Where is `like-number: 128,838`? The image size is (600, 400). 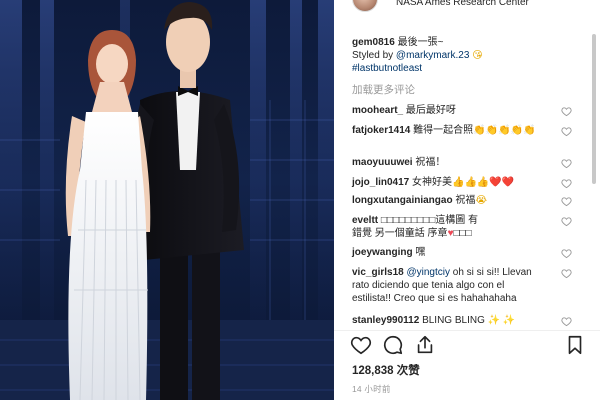
like-number: 128,838 is located at coordinates (373, 371).